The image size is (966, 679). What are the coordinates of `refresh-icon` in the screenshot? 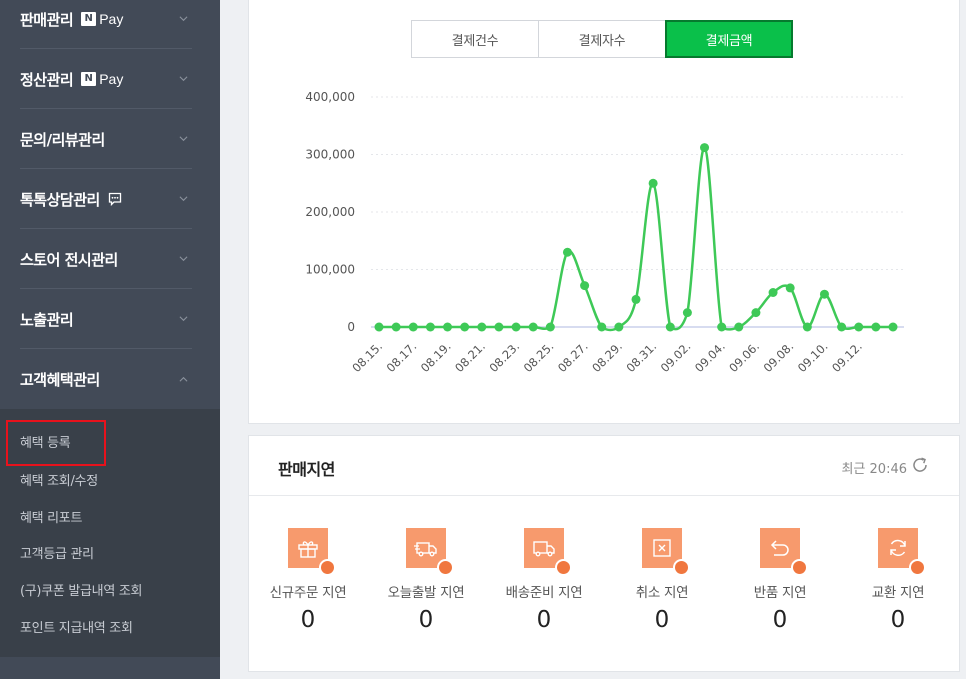 It's located at (920, 465).